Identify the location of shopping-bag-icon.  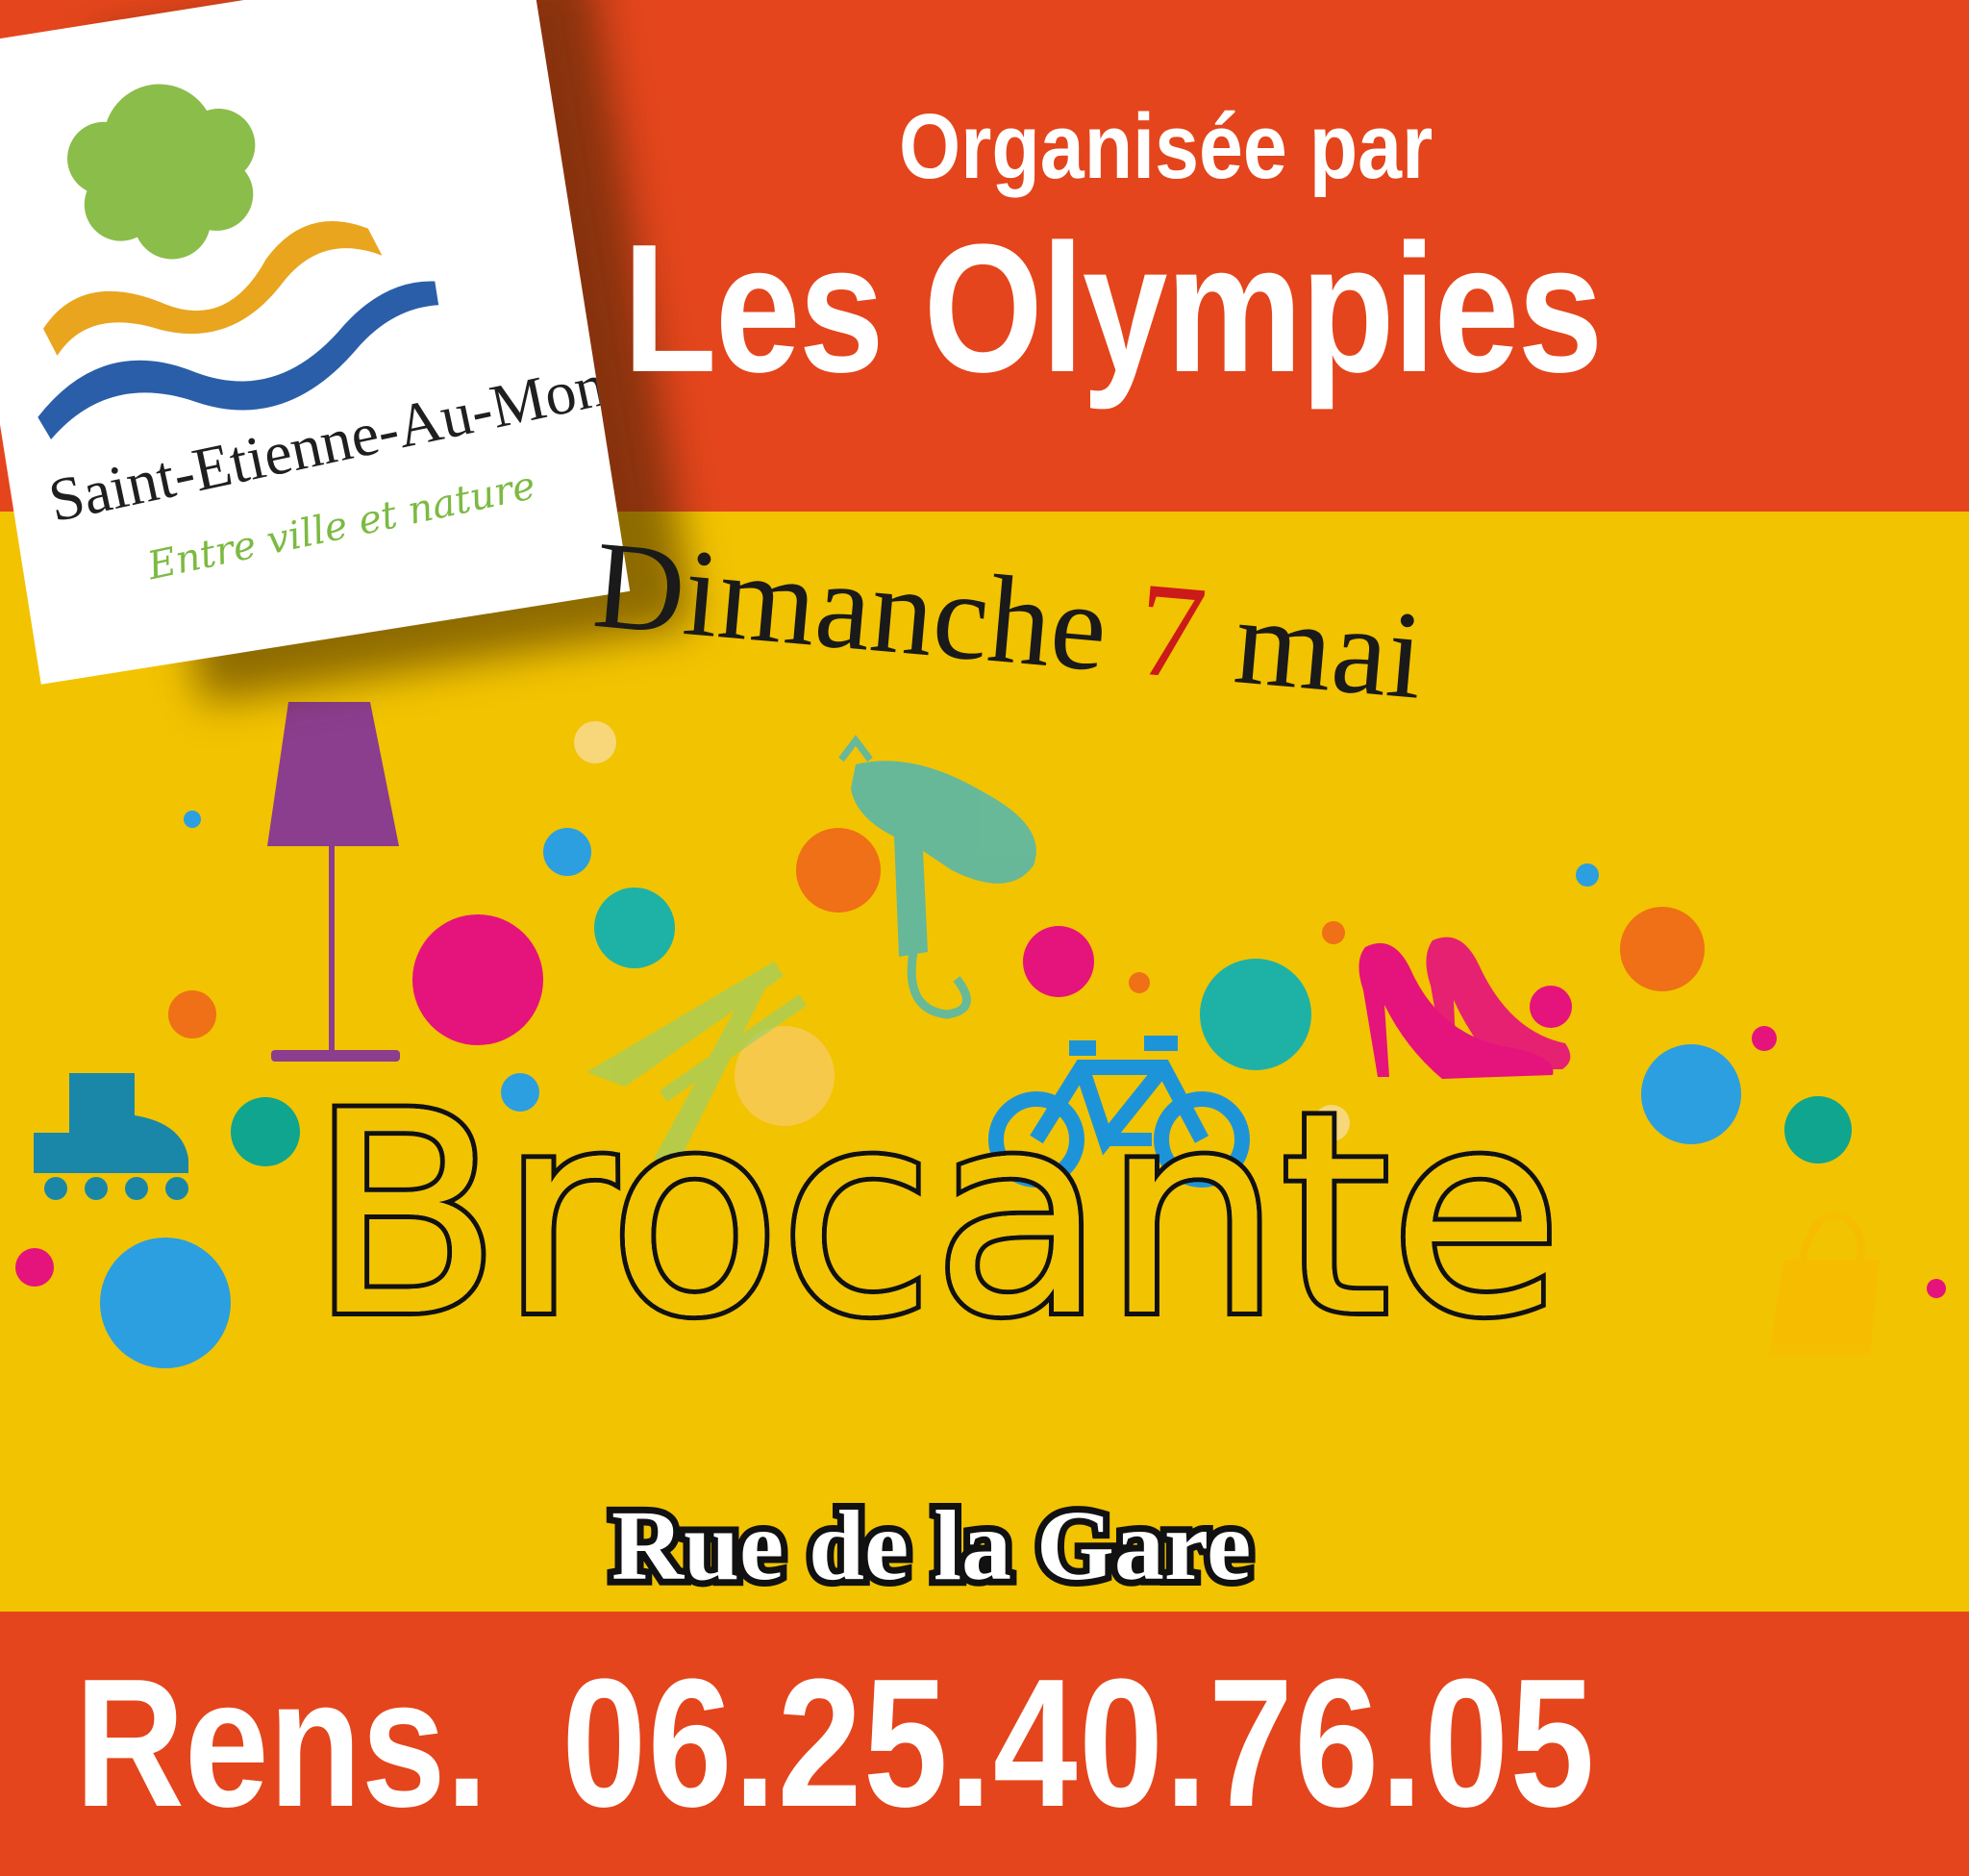
(1824, 1284).